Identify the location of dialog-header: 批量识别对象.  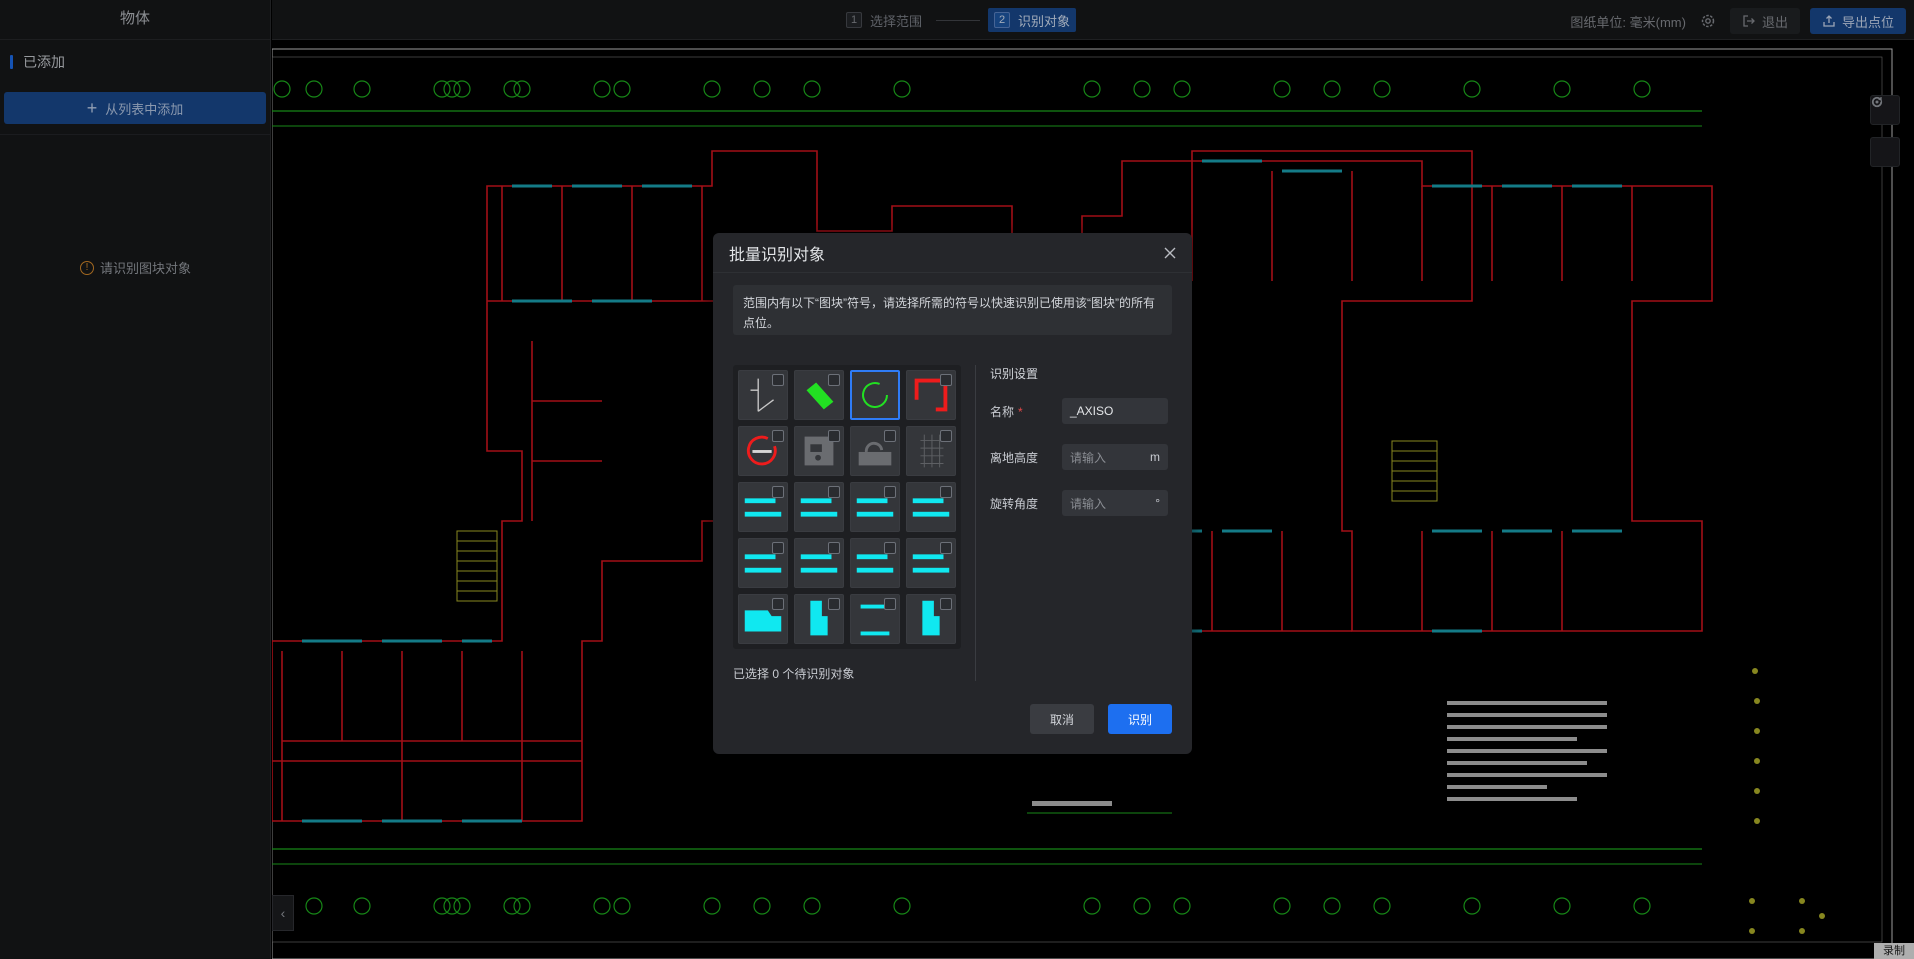
(952, 253).